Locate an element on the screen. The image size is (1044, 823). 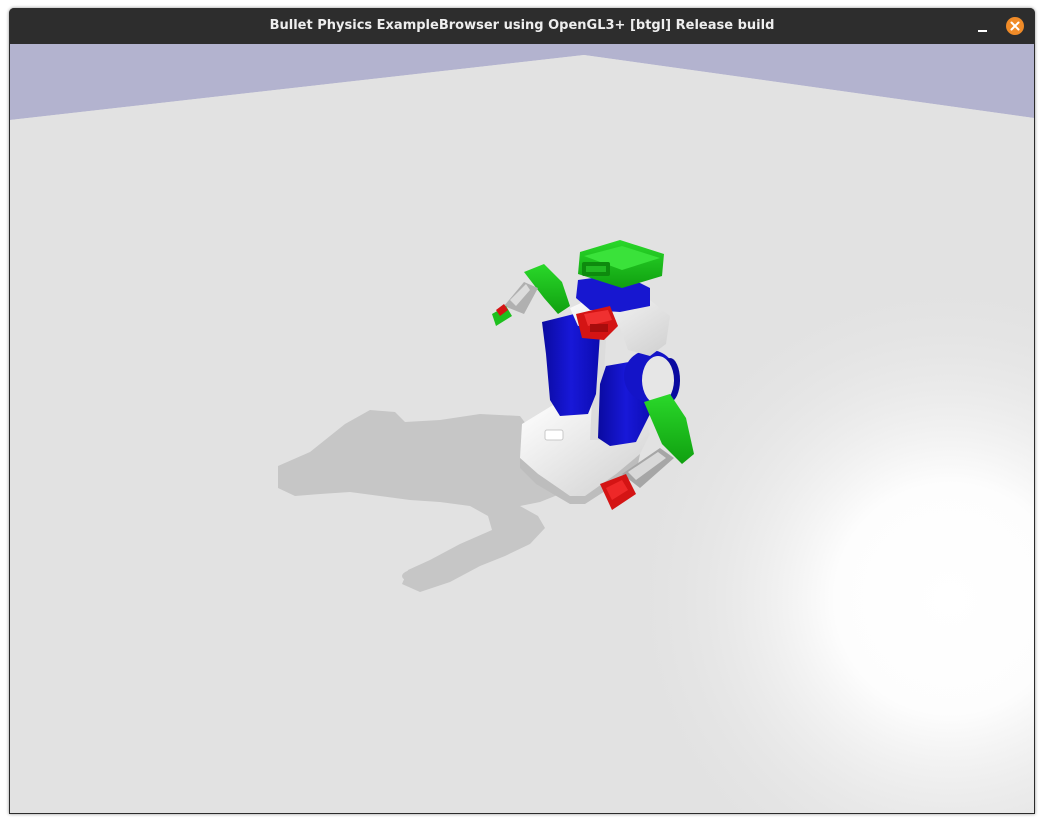
close-button is located at coordinates (1015, 26).